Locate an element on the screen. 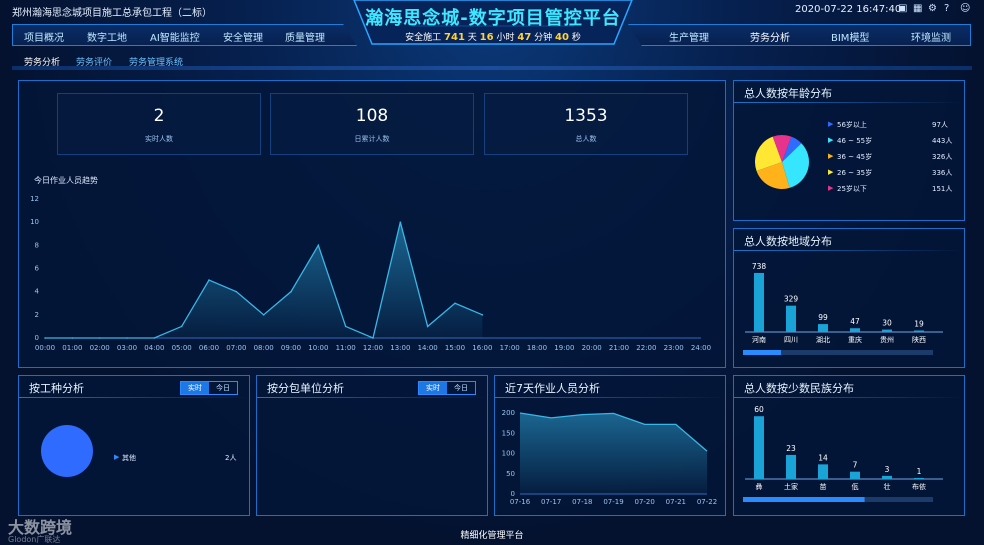 This screenshot has height=545, width=984. category-label: 重庆 is located at coordinates (855, 339).